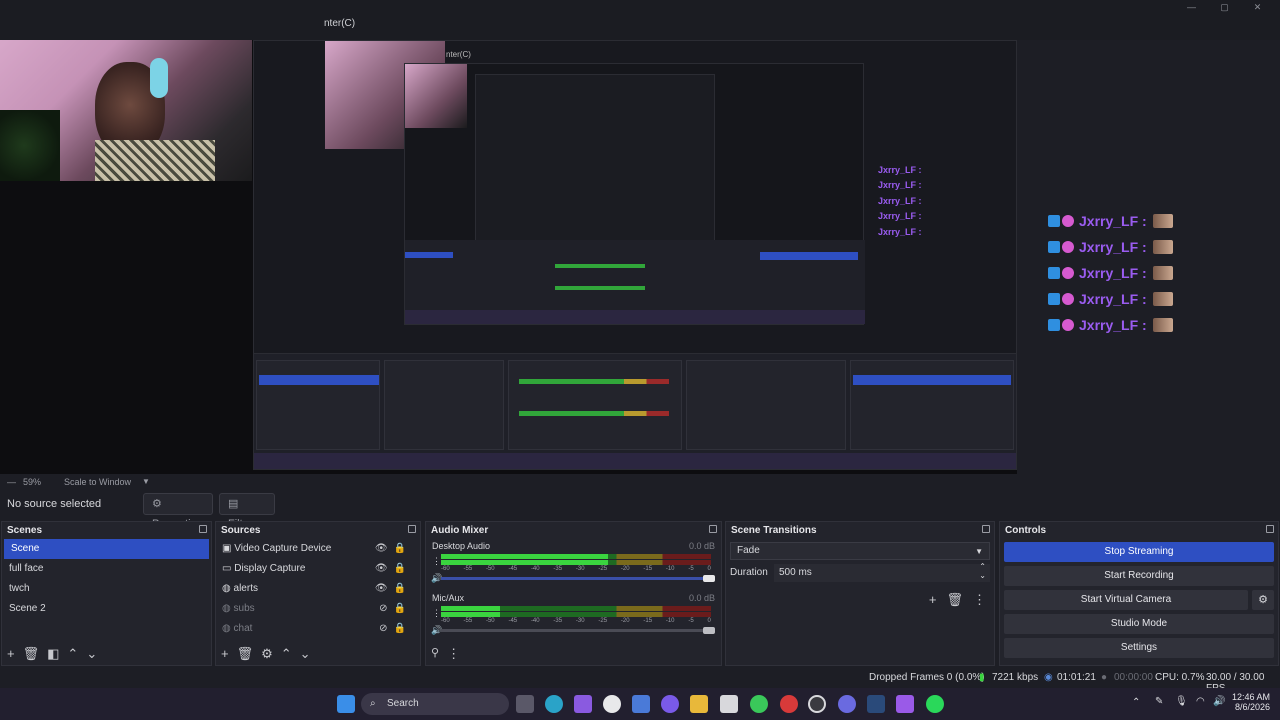  I want to click on scene-item: full face, so click(106, 569).